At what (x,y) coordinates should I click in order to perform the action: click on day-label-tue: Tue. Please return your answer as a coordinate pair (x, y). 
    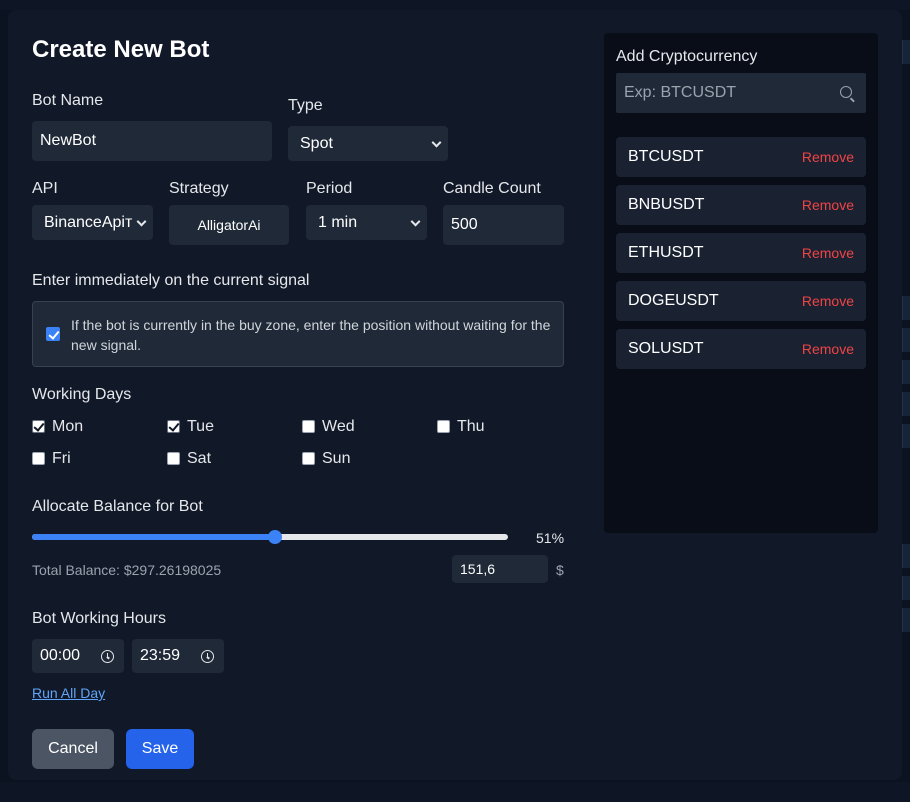
    Looking at the image, I should click on (200, 426).